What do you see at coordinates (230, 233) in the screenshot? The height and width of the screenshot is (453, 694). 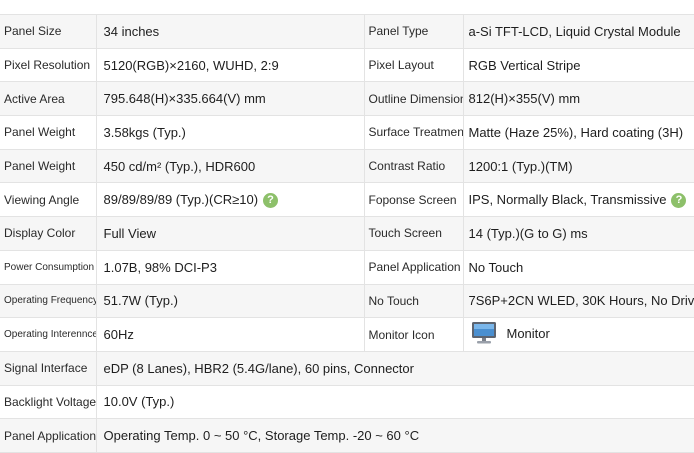 I see `spec-value: Full View` at bounding box center [230, 233].